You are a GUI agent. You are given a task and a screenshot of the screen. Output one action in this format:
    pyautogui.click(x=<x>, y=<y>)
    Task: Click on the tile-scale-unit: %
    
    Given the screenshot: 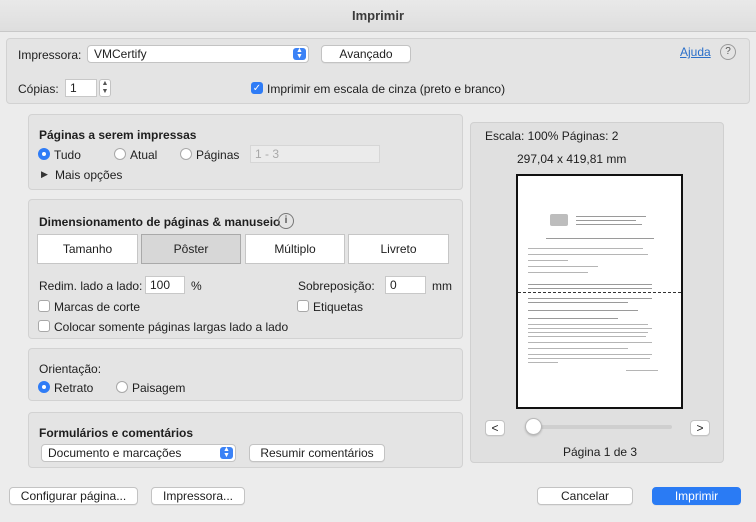 What is the action you would take?
    pyautogui.click(x=196, y=286)
    